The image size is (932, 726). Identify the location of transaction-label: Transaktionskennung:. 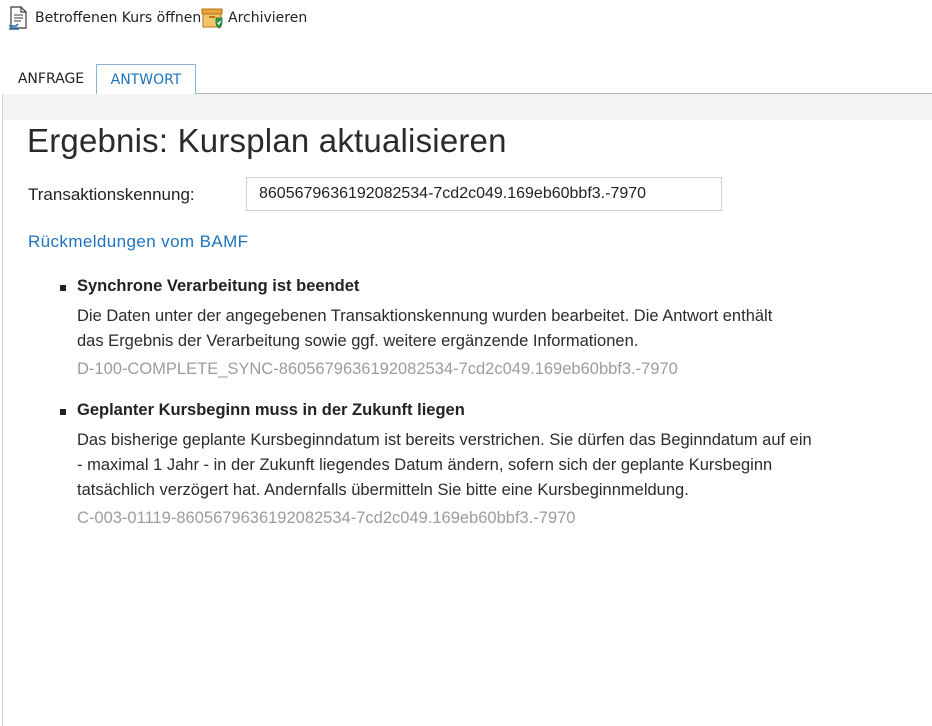
(111, 194).